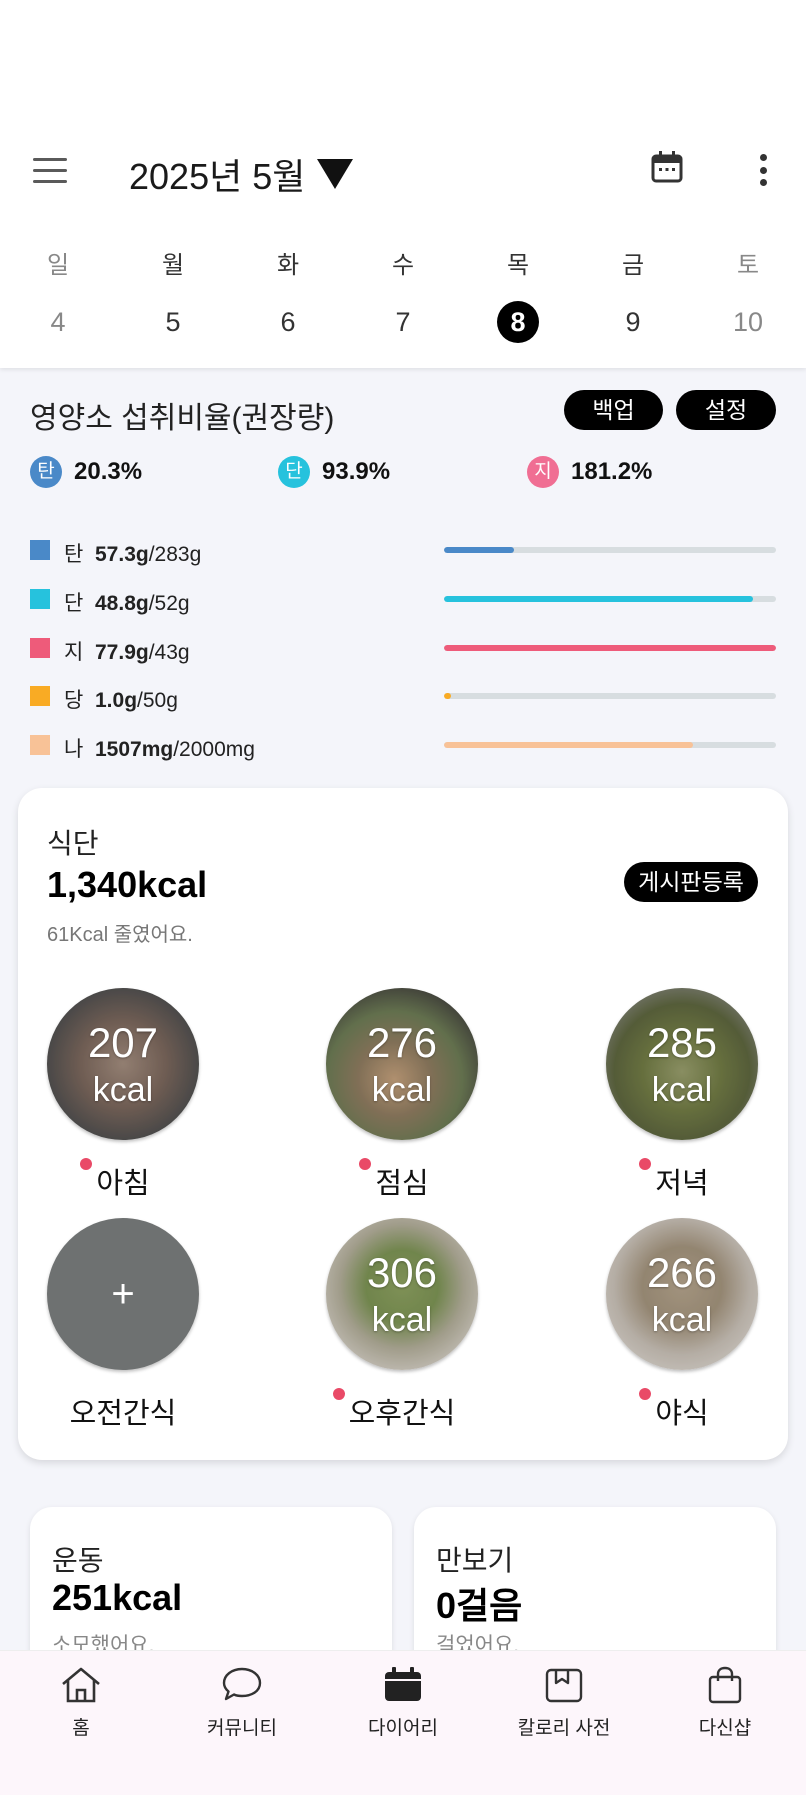 This screenshot has height=1795, width=806. Describe the element at coordinates (173, 322) in the screenshot. I see `date-cell: 5` at that location.